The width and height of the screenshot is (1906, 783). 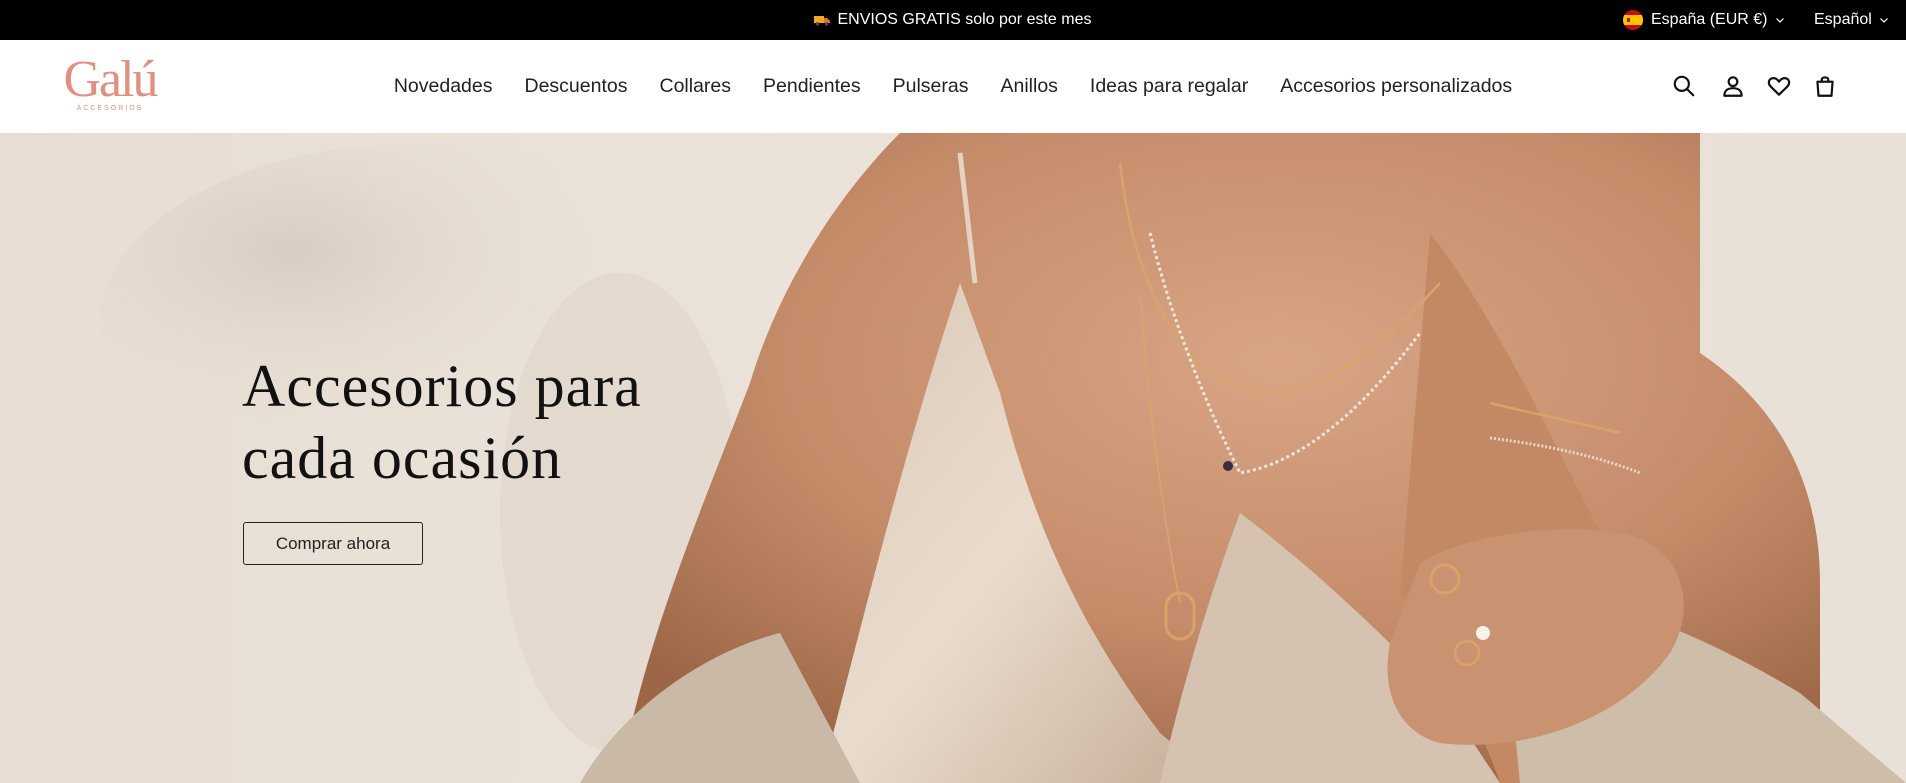 What do you see at coordinates (1779, 86) in the screenshot?
I see `wishlist-icon` at bounding box center [1779, 86].